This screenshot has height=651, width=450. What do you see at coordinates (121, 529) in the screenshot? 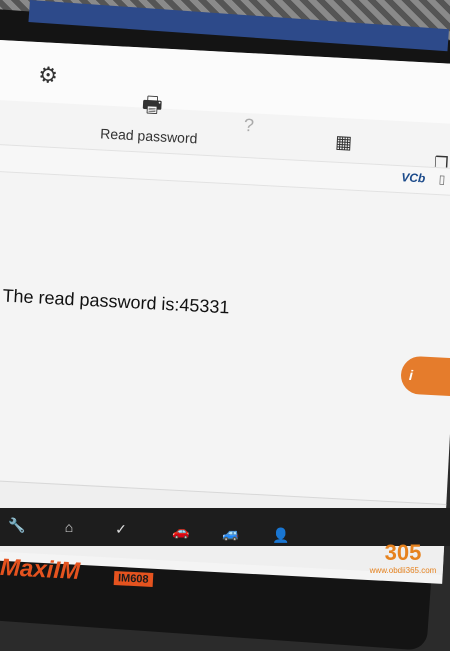
I see `vci-check-icon: ✓` at bounding box center [121, 529].